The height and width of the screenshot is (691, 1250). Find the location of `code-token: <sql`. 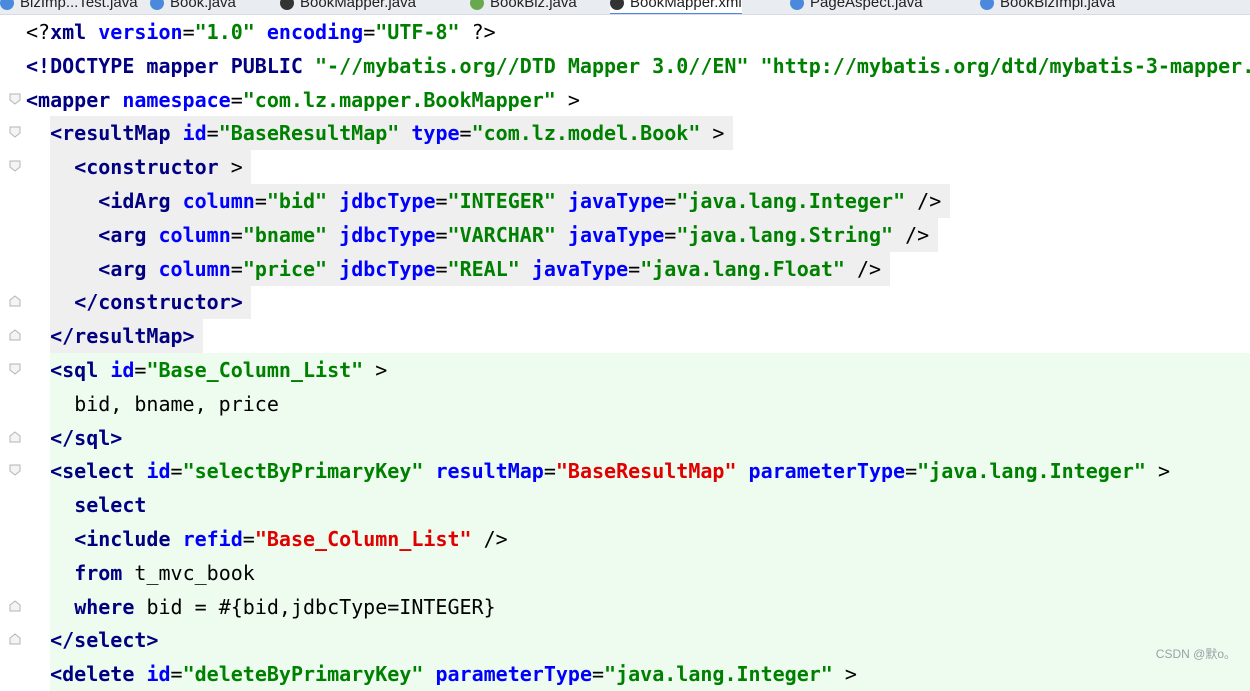

code-token: <sql is located at coordinates (74, 370).